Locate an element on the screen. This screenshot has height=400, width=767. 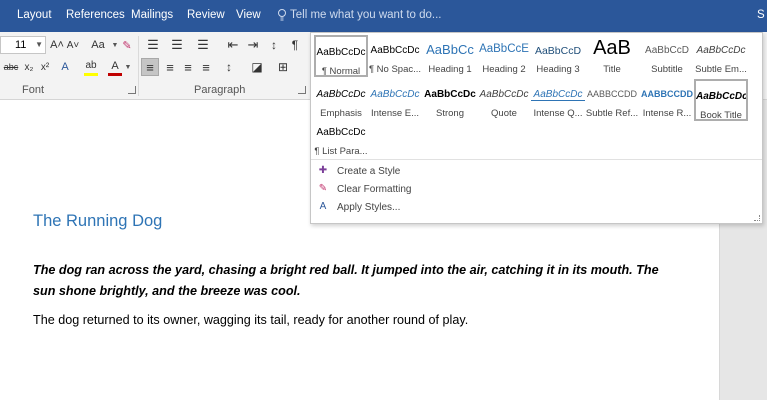
command-label: Clear Formatting is located at coordinates (374, 189).